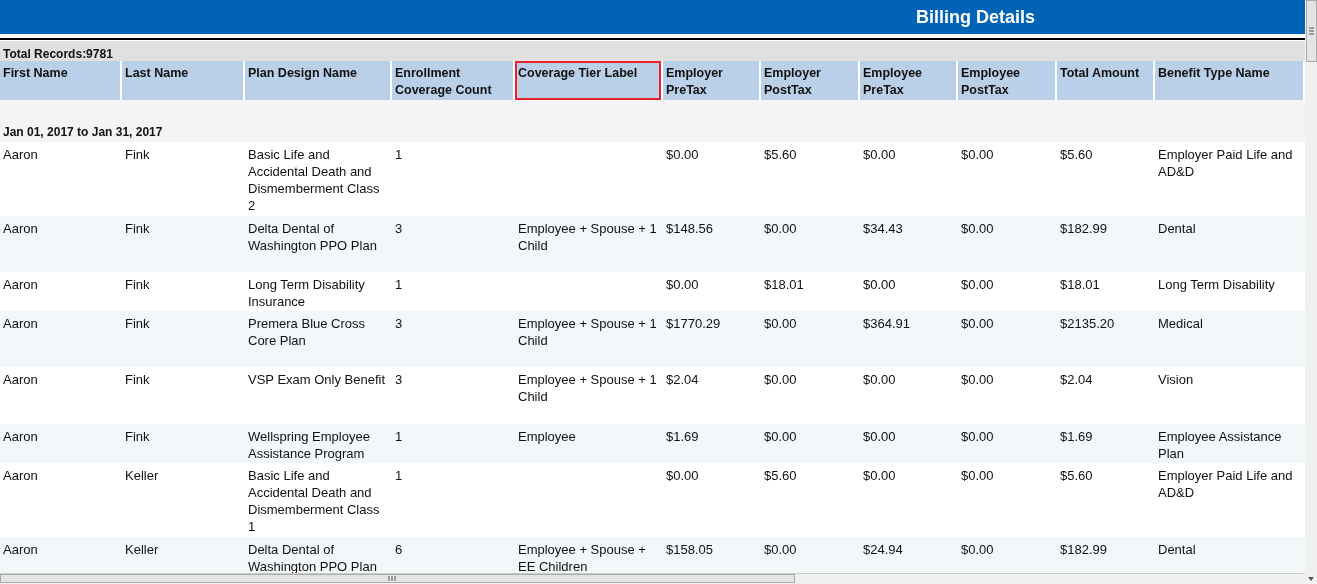 The image size is (1317, 584). Describe the element at coordinates (1311, 292) in the screenshot. I see `vertical-scrollbar` at that location.